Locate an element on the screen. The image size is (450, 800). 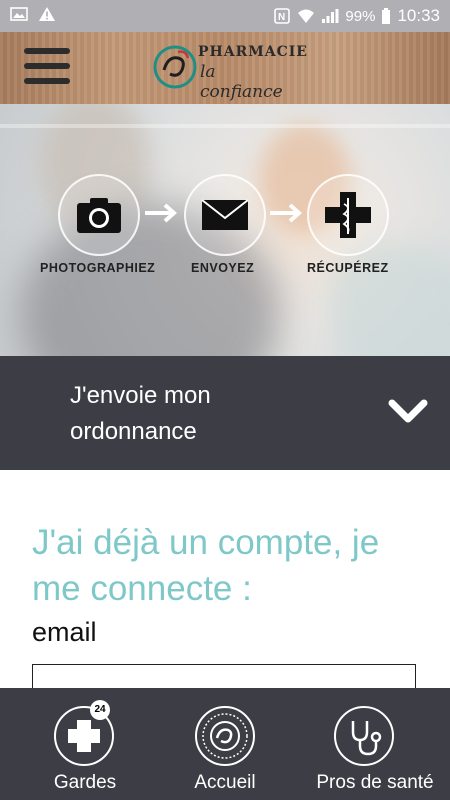
step-label-send: ENVOYEZ is located at coordinates (223, 268).